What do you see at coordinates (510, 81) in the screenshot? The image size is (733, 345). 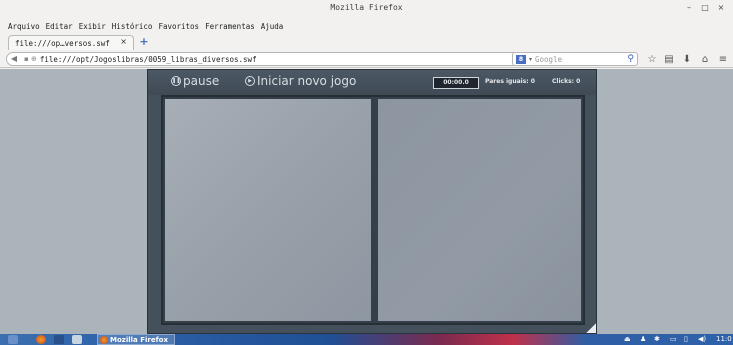 I see `pairs-counter: Pares iguais: 0` at bounding box center [510, 81].